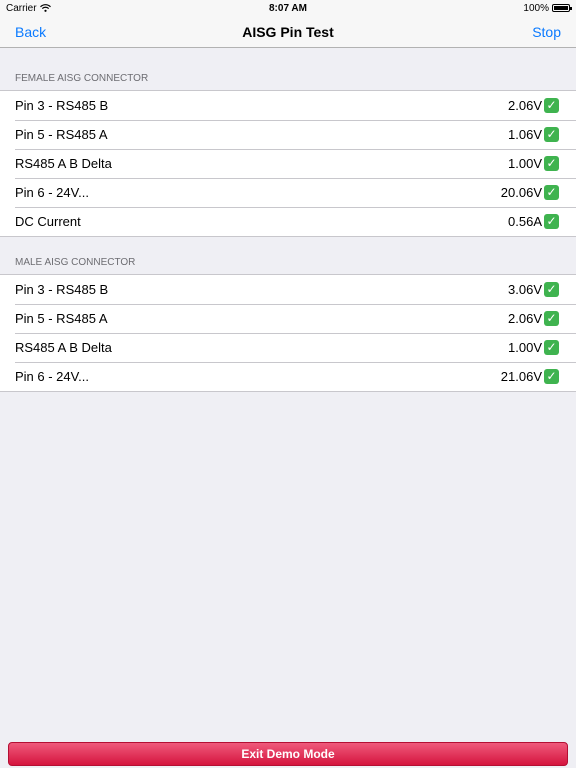  I want to click on row-value-group: 0.56A ✓, so click(533, 221).